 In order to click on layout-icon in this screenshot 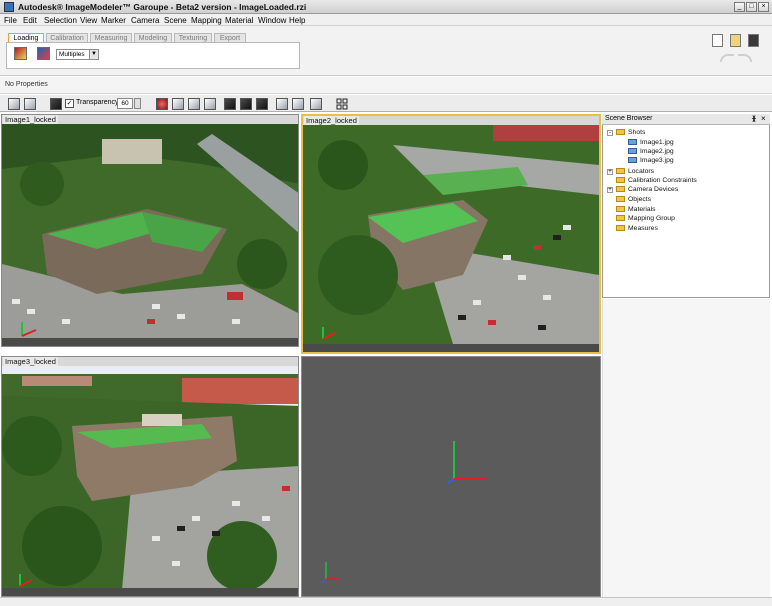, I will do `click(30, 104)`.